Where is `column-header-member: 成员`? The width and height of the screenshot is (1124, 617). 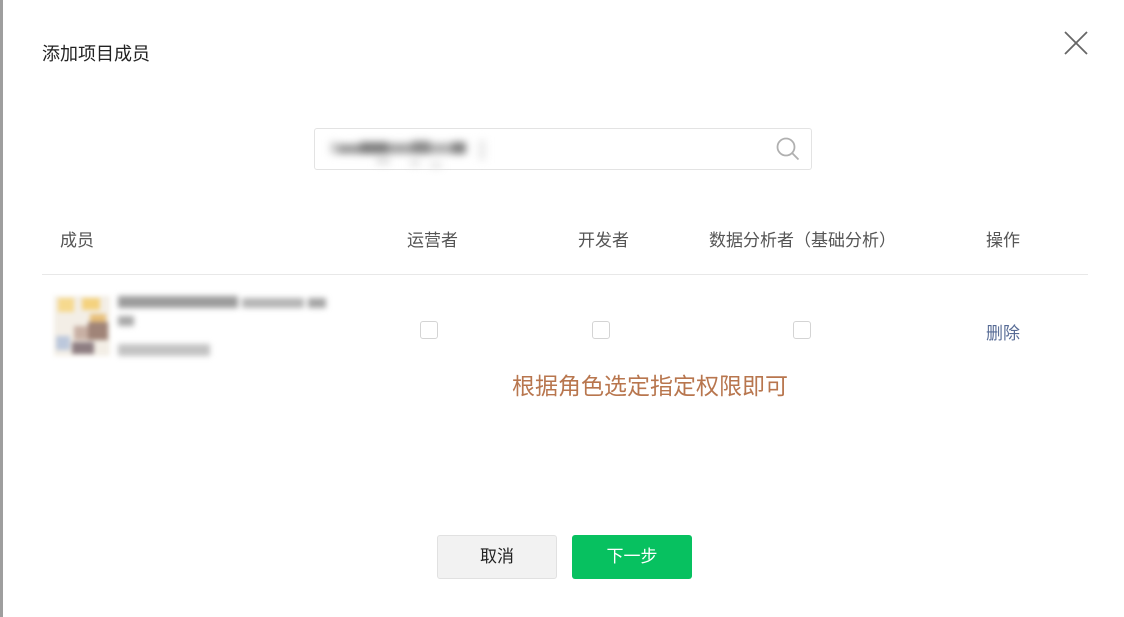
column-header-member: 成员 is located at coordinates (77, 241).